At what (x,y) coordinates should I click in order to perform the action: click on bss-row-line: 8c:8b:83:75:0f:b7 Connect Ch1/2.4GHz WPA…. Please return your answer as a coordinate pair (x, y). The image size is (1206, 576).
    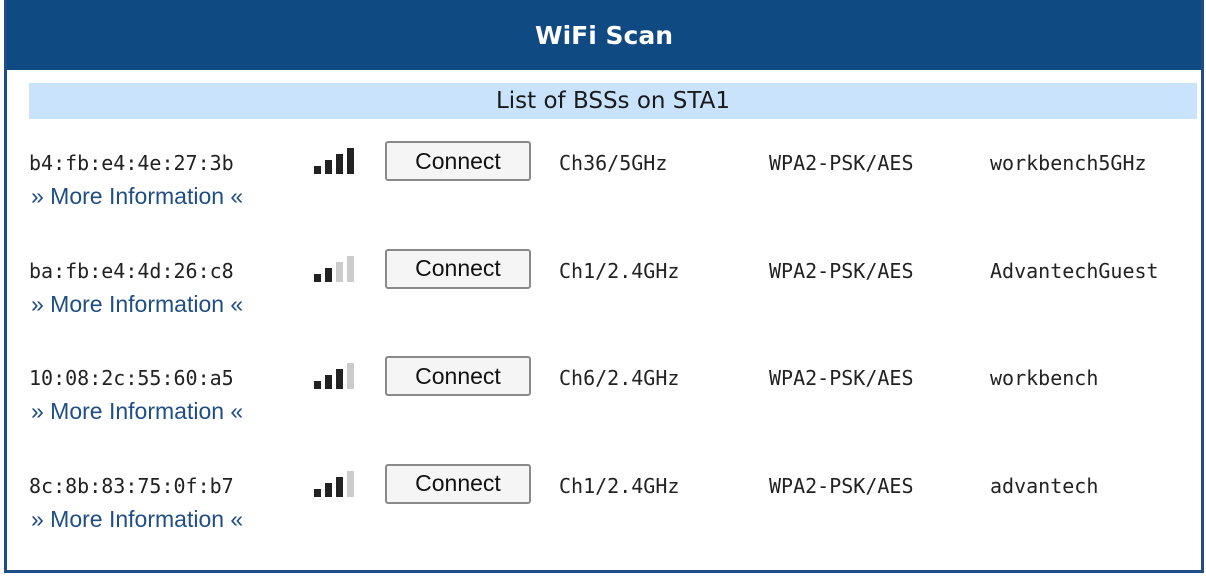
    Looking at the image, I should click on (614, 484).